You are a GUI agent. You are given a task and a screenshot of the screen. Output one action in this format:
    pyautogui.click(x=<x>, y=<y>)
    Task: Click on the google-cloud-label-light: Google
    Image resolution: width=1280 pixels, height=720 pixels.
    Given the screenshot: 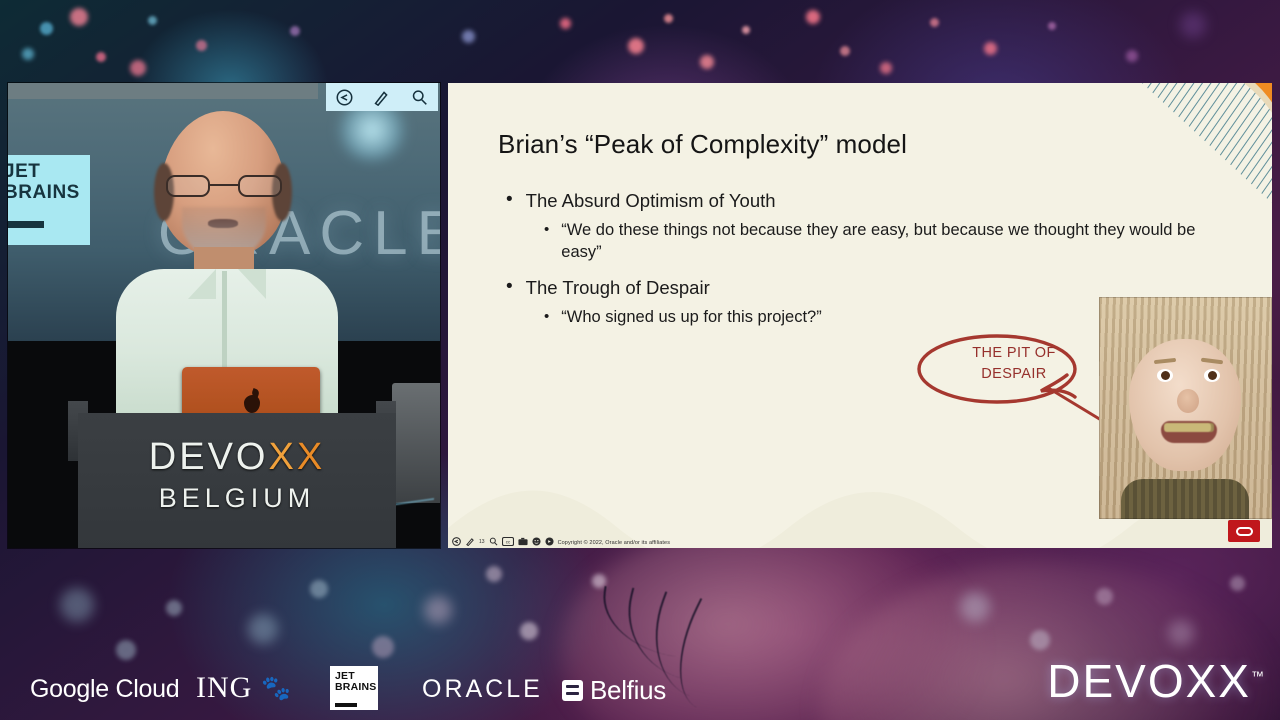 What is the action you would take?
    pyautogui.click(x=69, y=689)
    